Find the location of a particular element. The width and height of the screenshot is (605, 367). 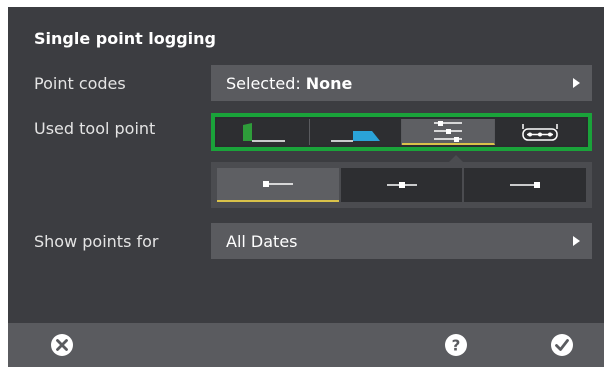

blade-adjust-icon is located at coordinates (447, 131).